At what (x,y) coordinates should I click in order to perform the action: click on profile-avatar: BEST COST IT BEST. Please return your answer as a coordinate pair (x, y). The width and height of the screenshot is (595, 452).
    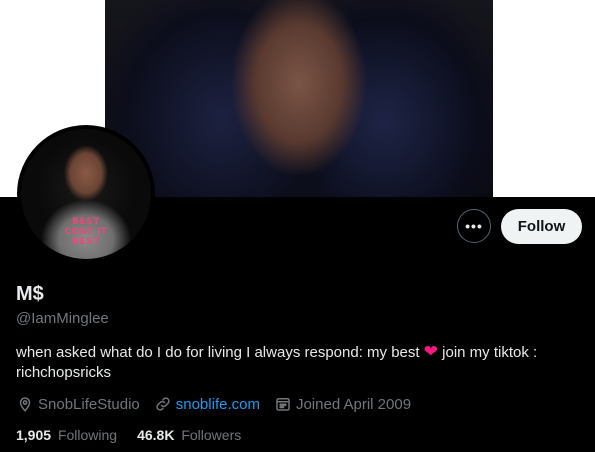
    Looking at the image, I should click on (86, 194).